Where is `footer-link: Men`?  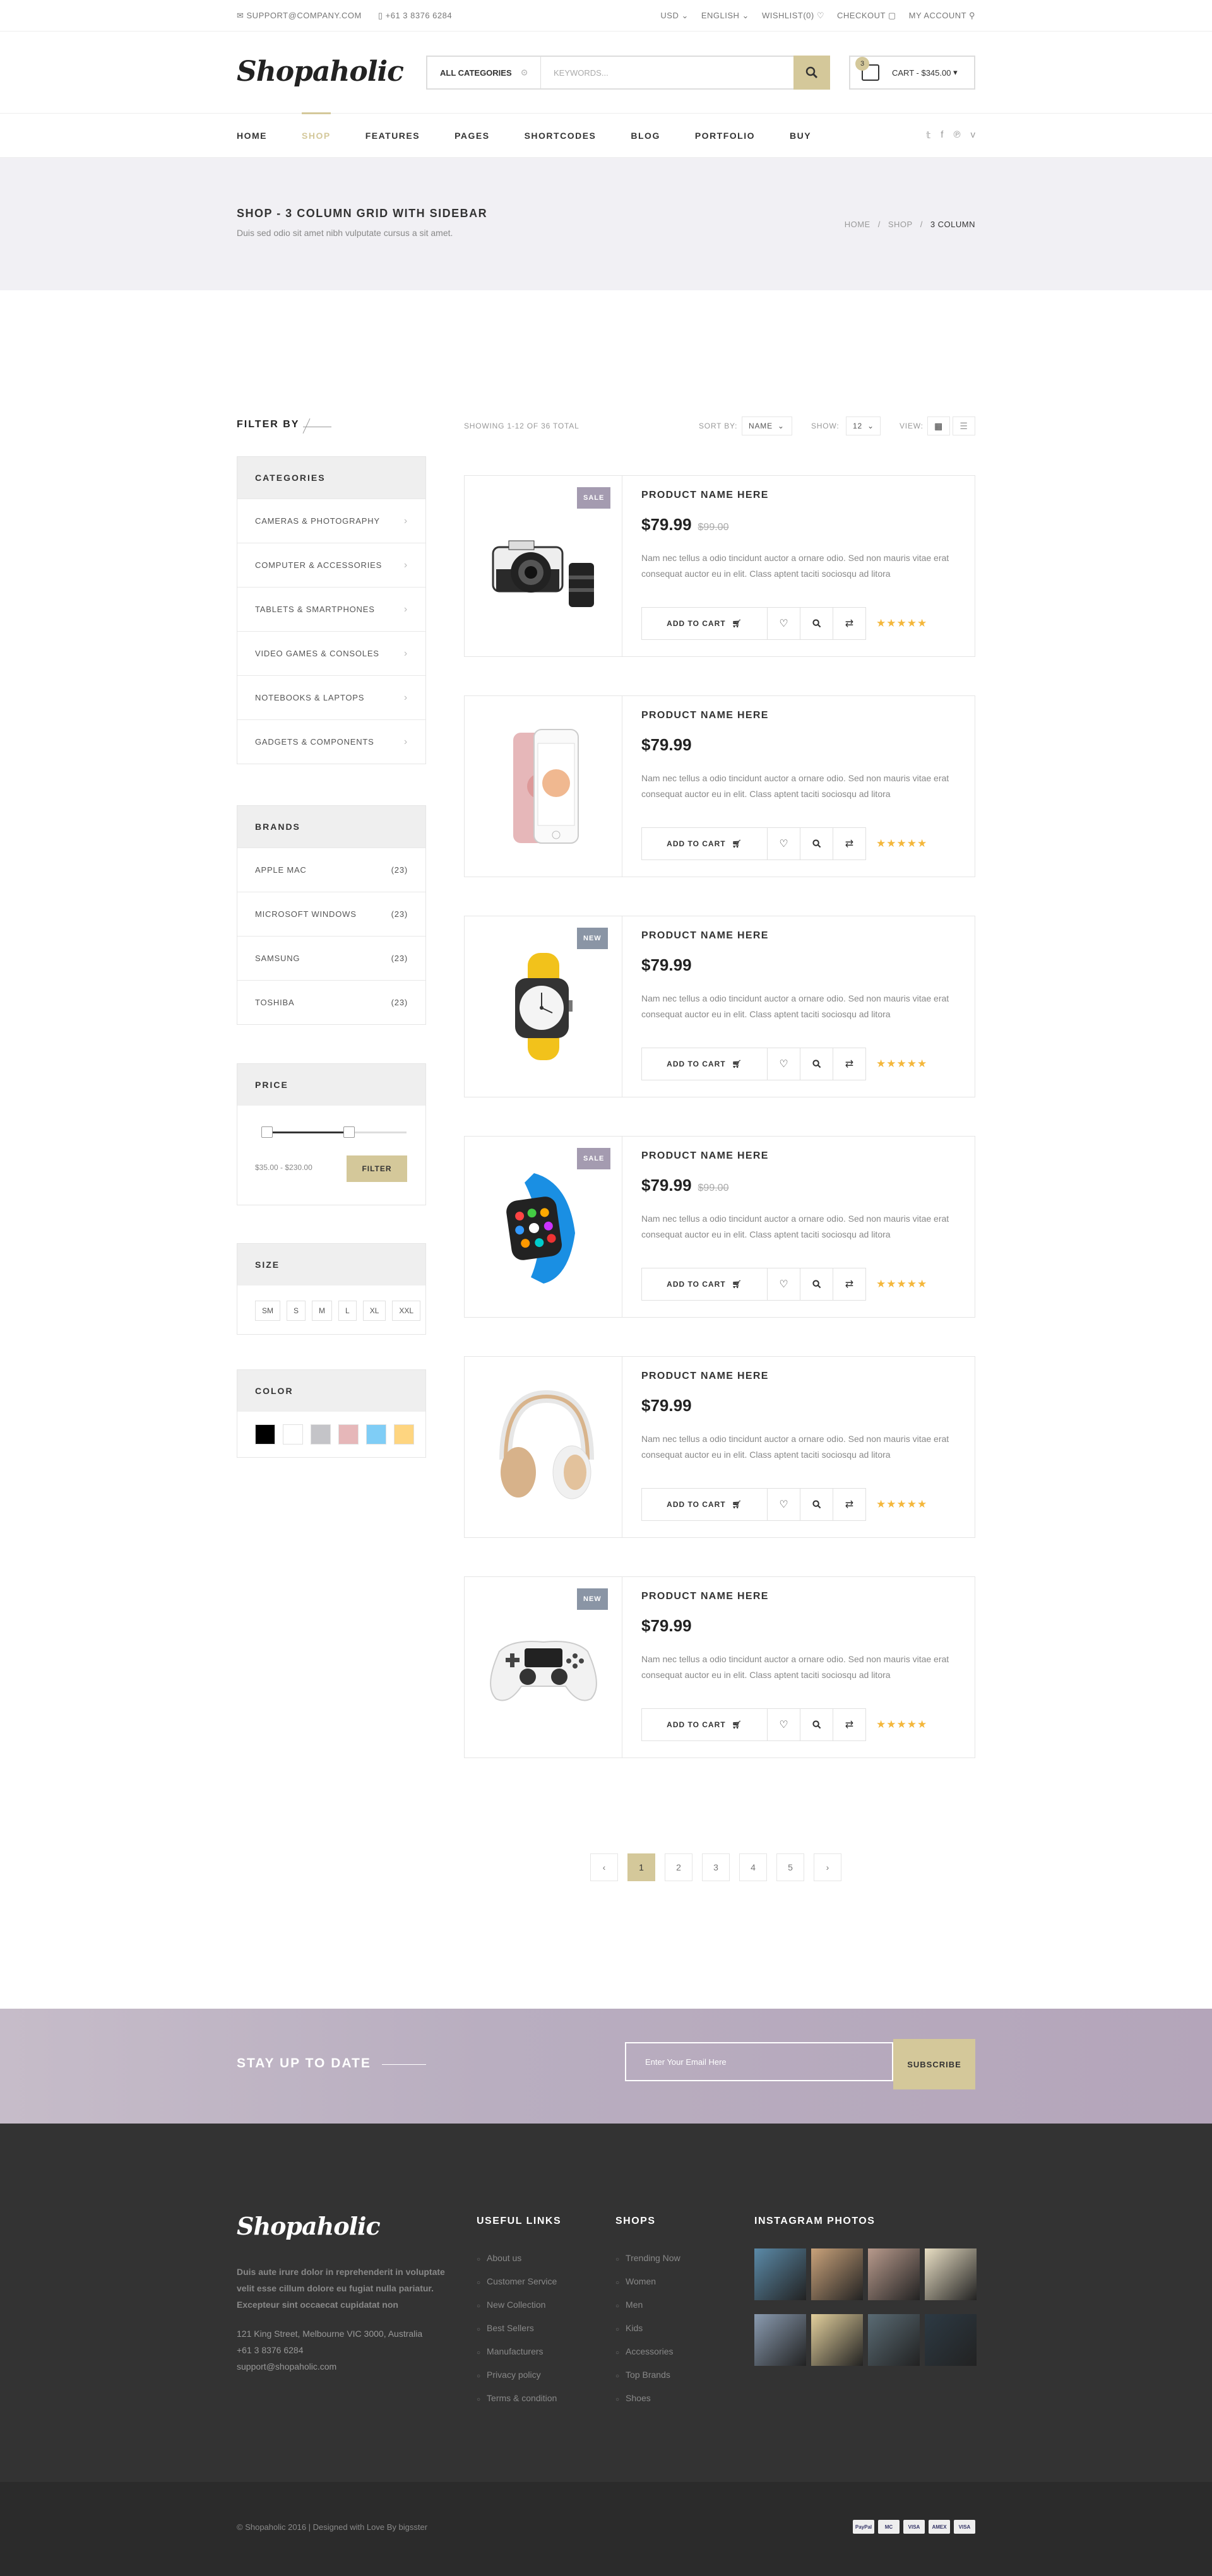
footer-link: Men is located at coordinates (647, 2306).